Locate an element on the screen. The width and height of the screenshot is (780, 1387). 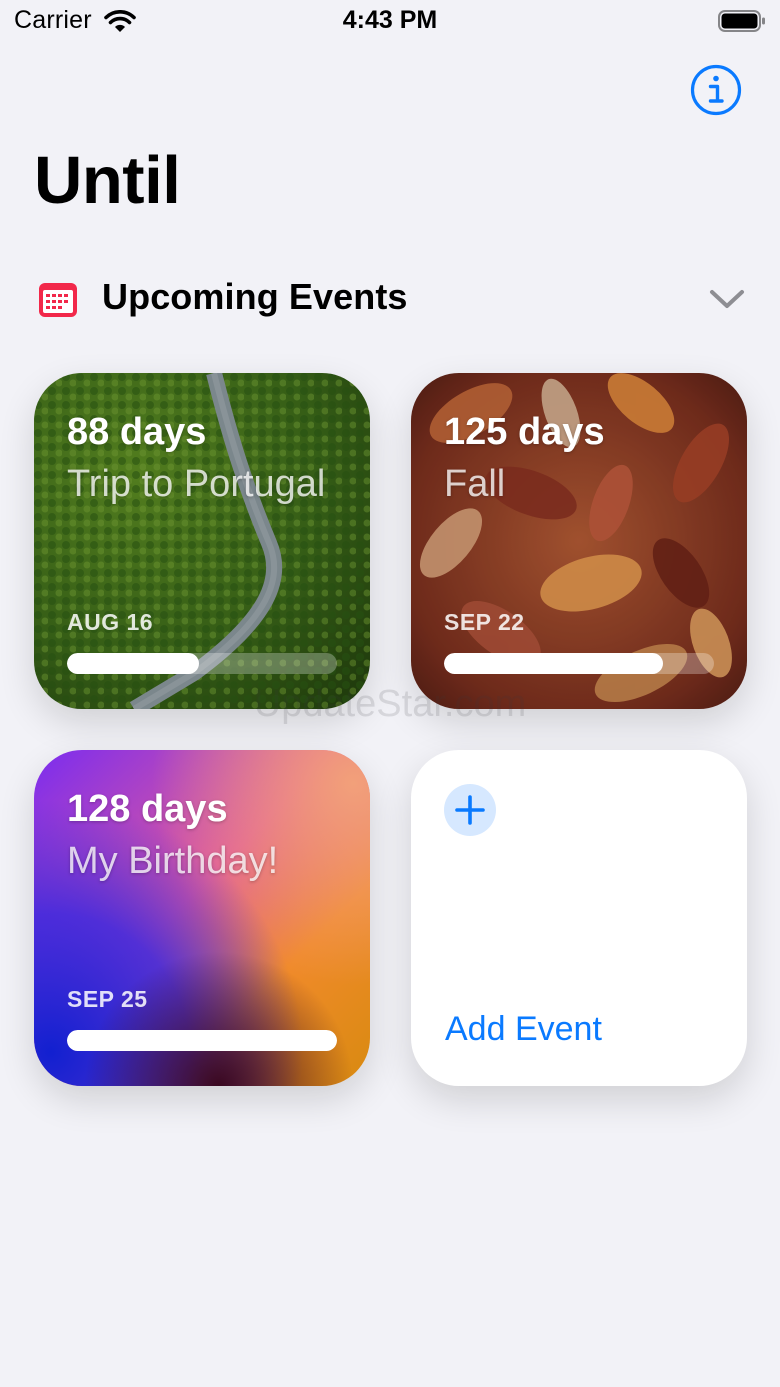
chevron-down-icon is located at coordinates (727, 299).